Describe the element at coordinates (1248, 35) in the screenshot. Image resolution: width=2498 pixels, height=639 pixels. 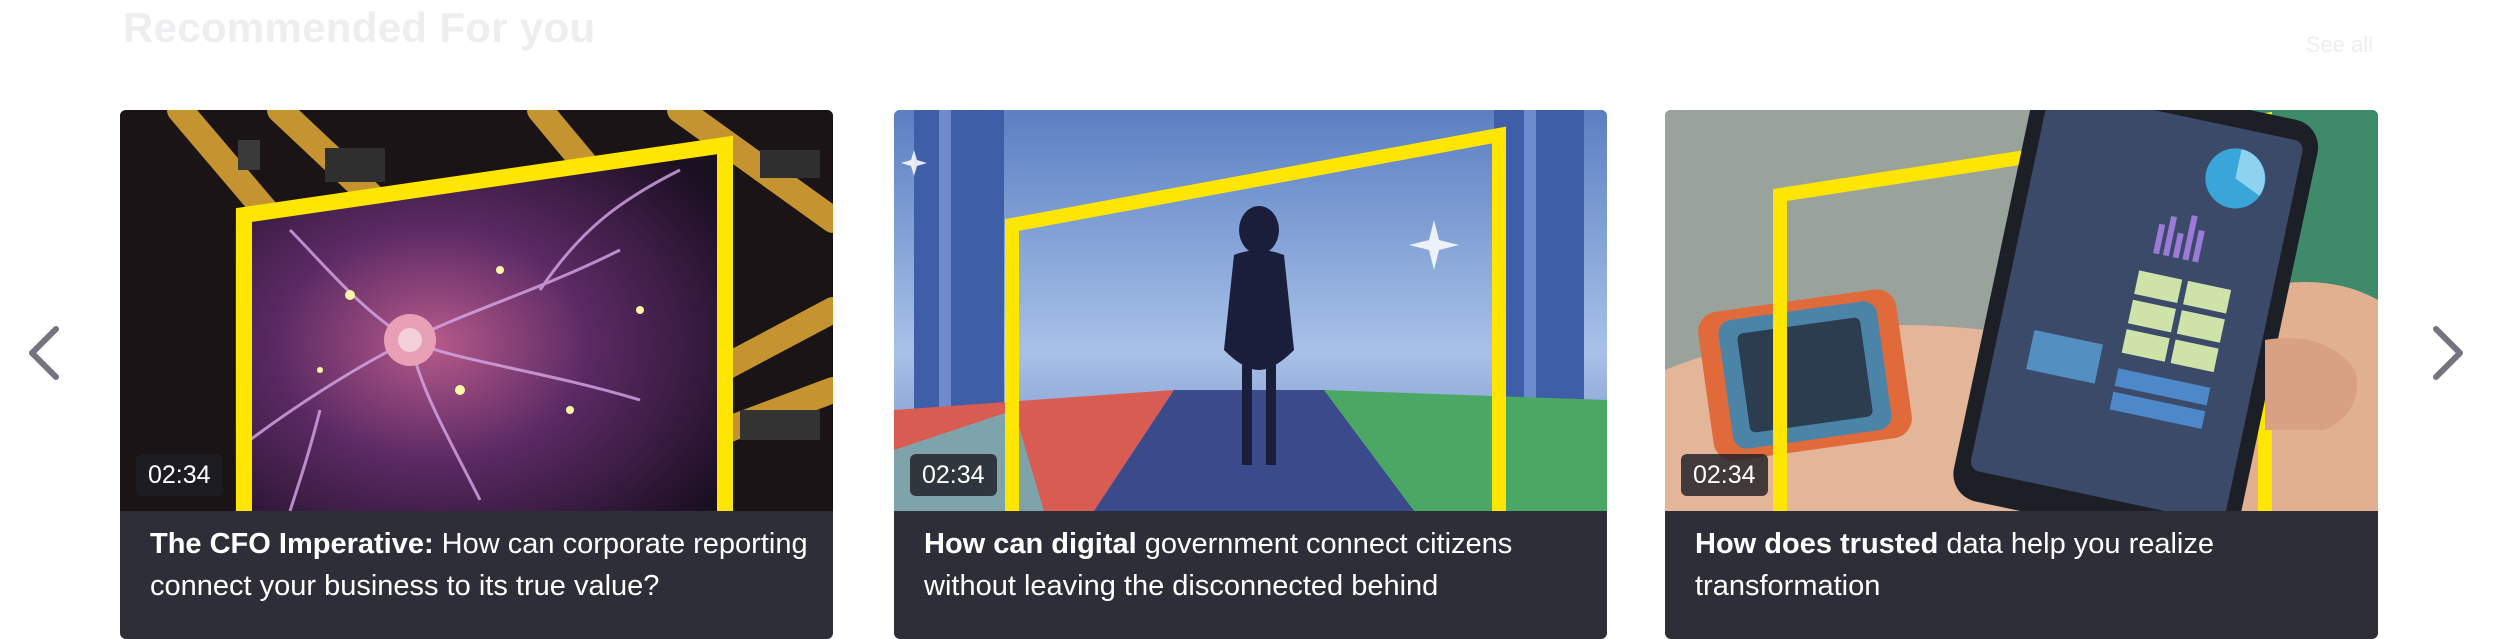
I see `section-header: Recommended For you See all` at that location.